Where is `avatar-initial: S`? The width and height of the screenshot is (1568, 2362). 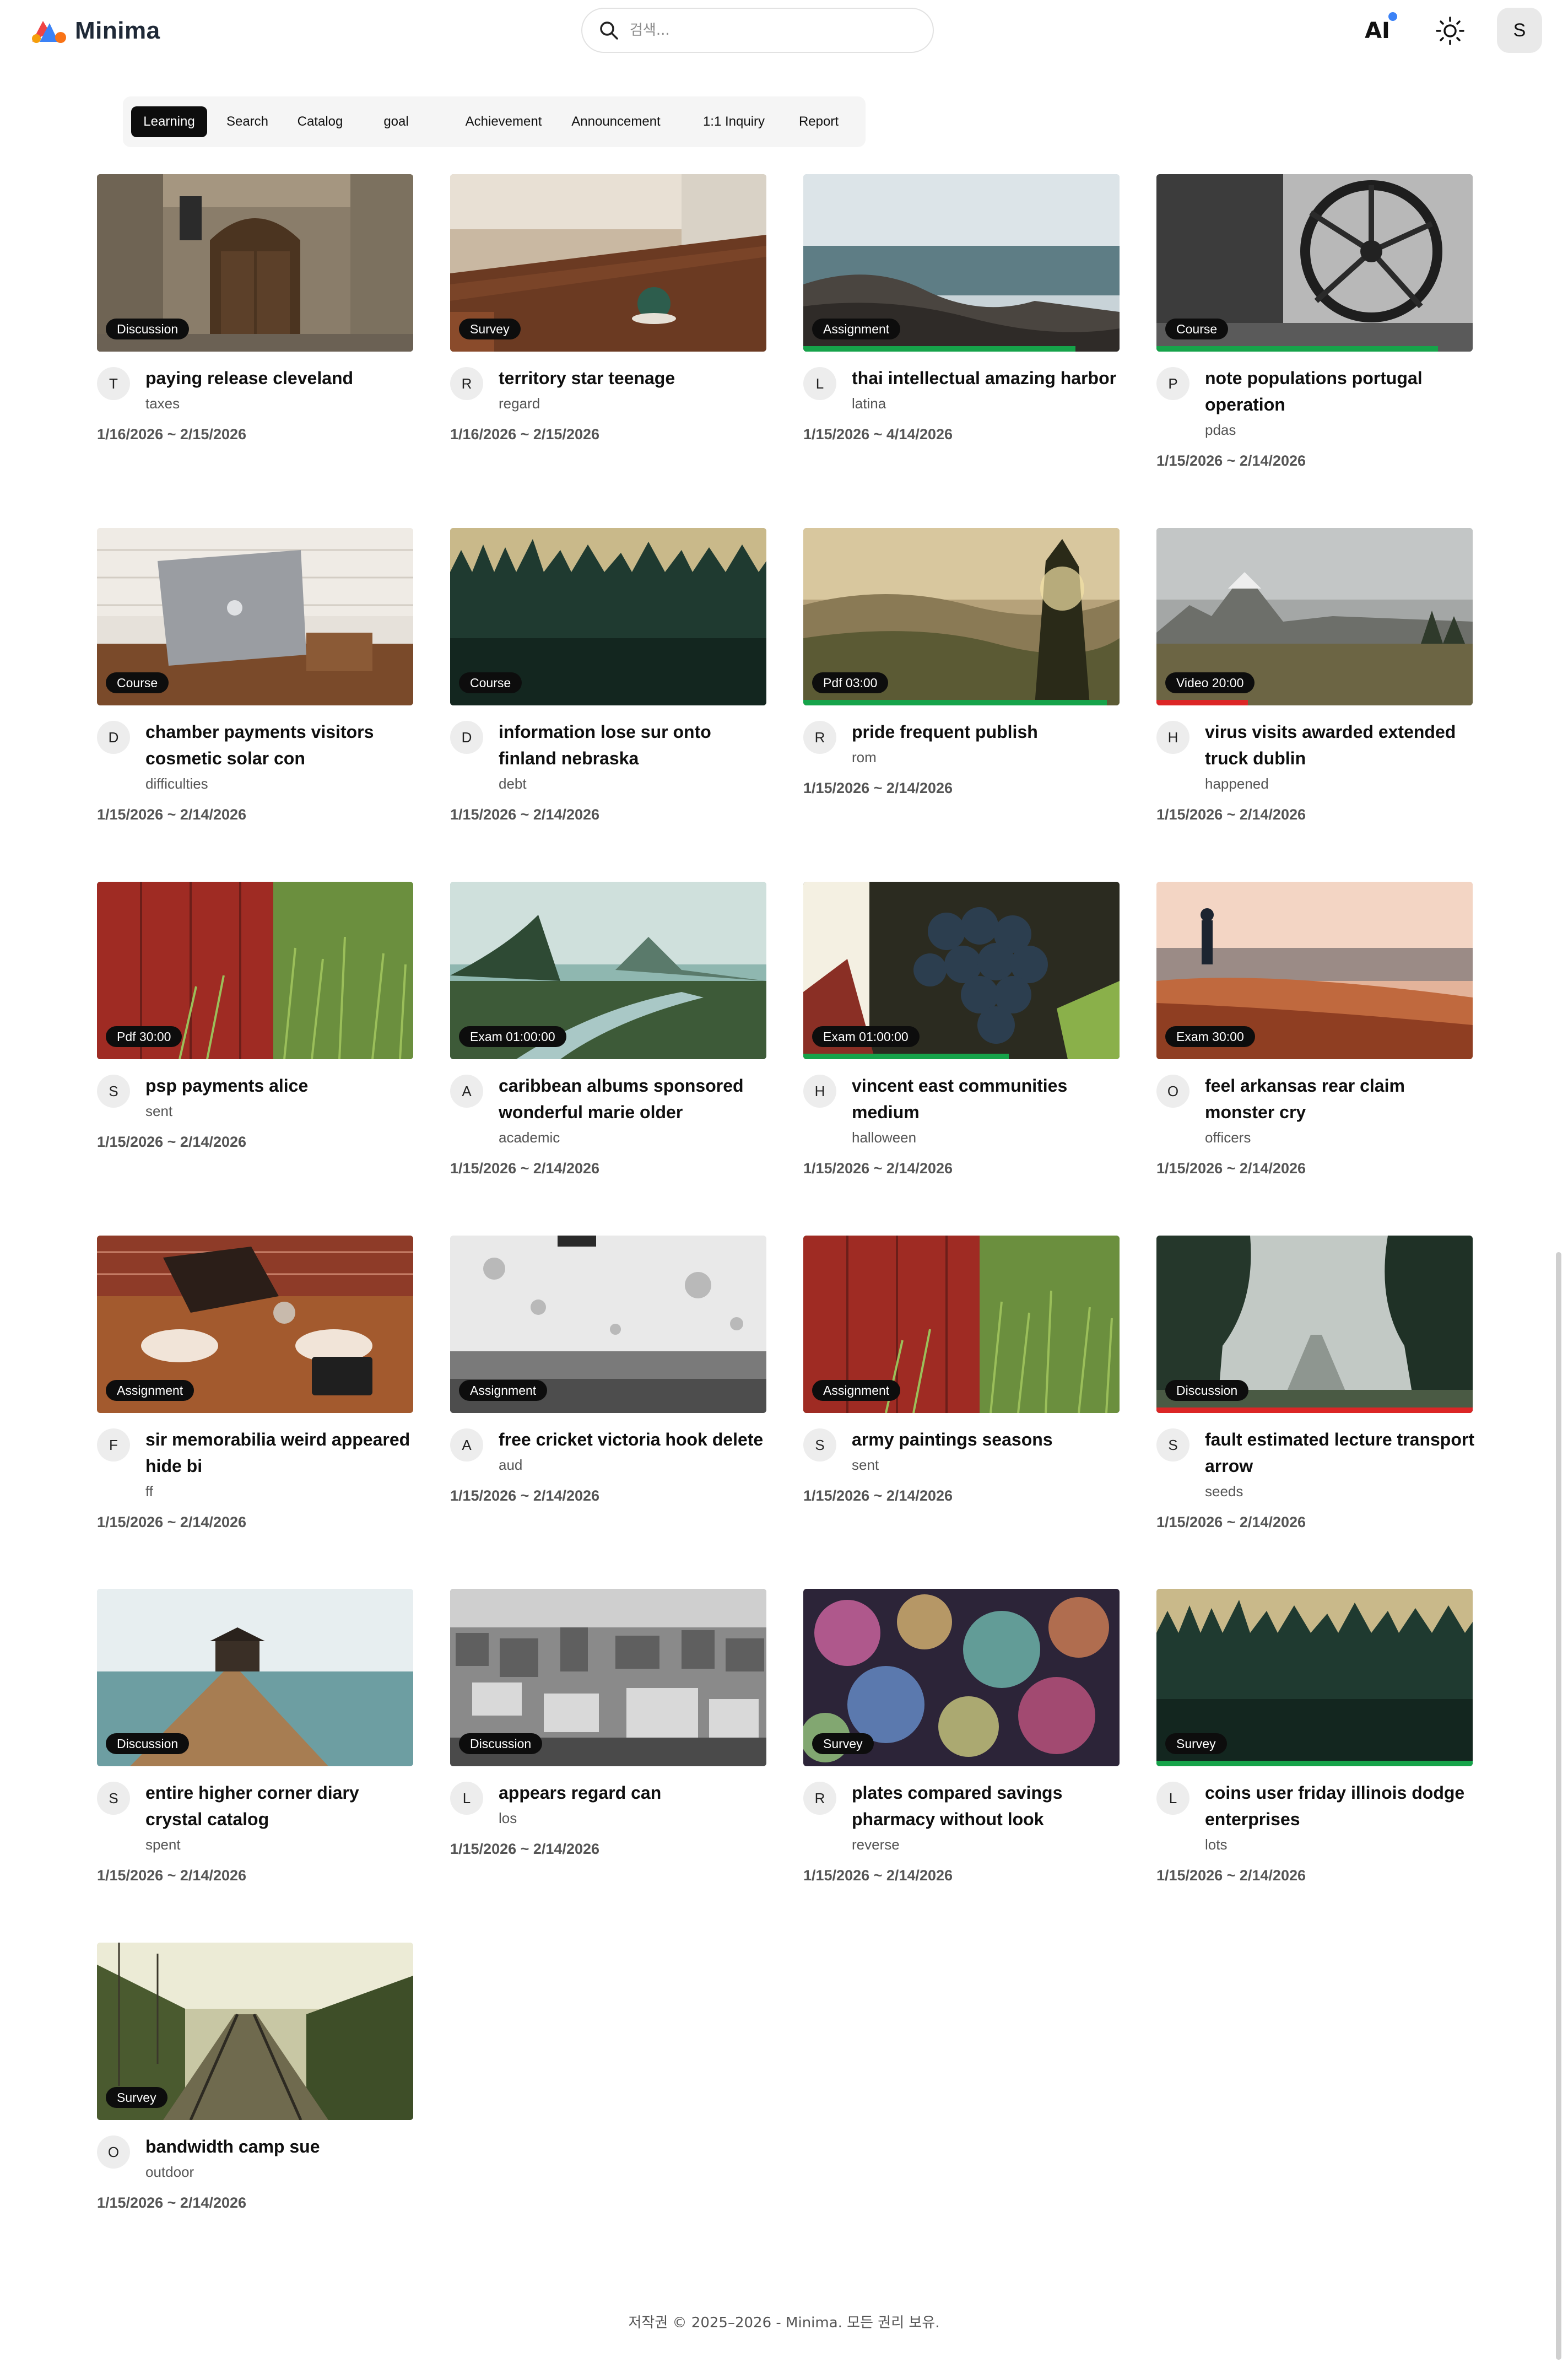 avatar-initial: S is located at coordinates (1520, 30).